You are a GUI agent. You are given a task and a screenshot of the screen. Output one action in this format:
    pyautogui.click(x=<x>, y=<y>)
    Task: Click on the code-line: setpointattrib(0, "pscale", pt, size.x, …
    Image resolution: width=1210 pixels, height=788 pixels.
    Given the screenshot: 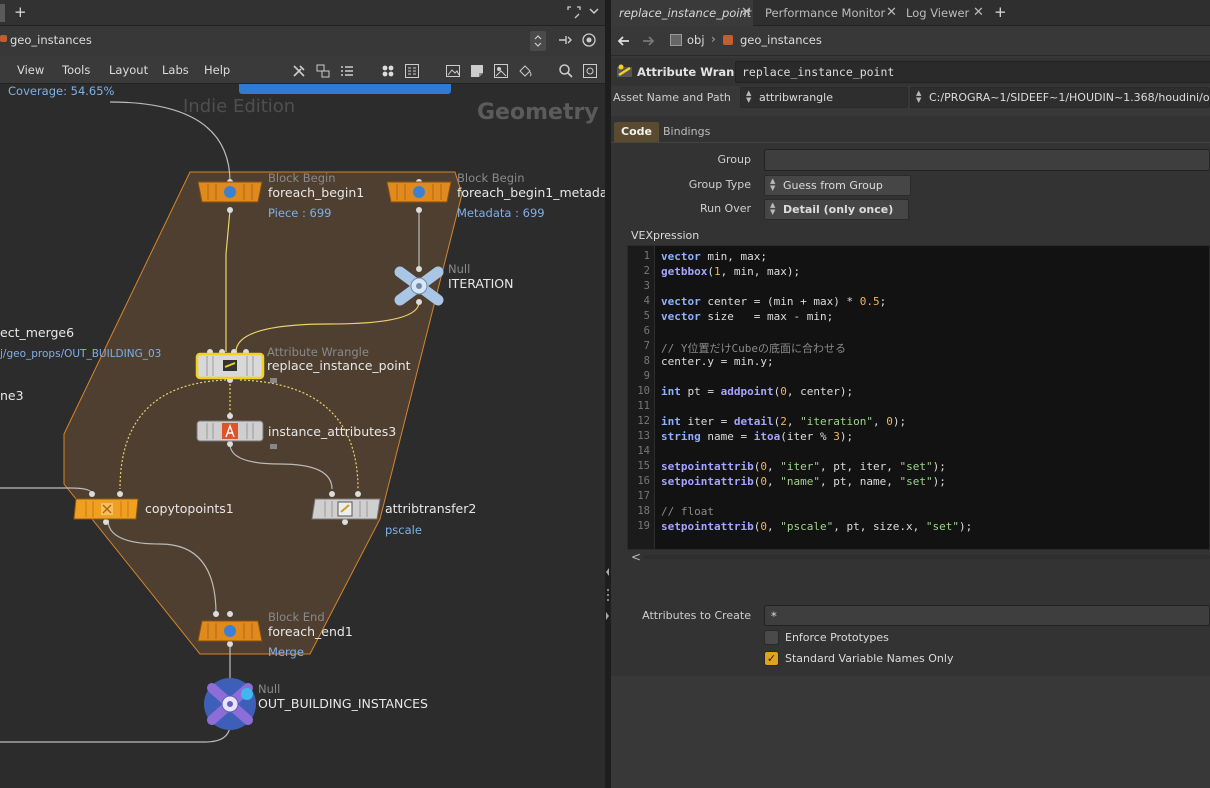 What is the action you would take?
    pyautogui.click(x=816, y=526)
    